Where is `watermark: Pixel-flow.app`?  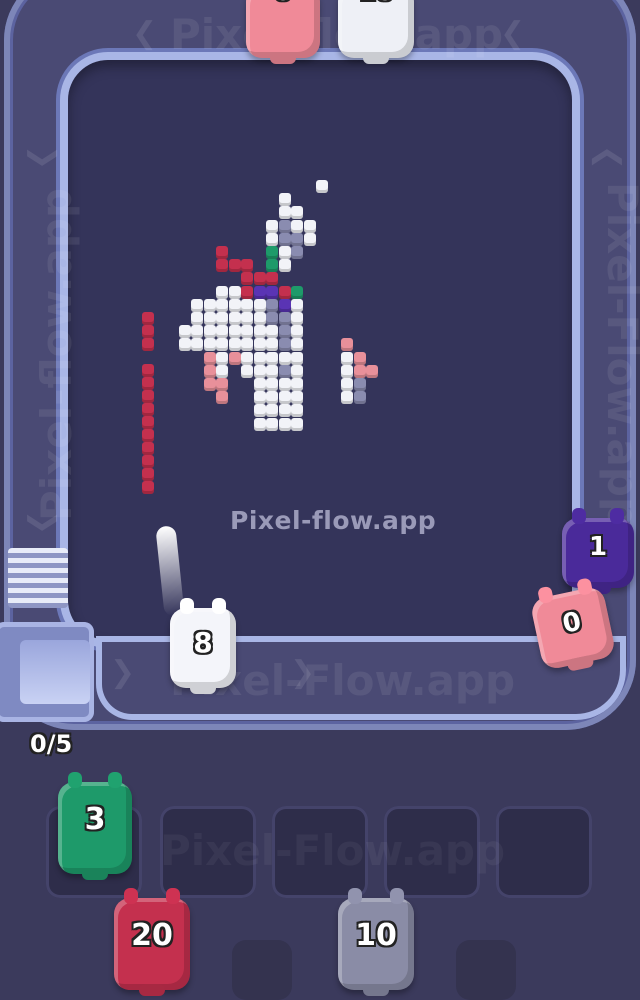 watermark: Pixel-flow.app is located at coordinates (333, 520).